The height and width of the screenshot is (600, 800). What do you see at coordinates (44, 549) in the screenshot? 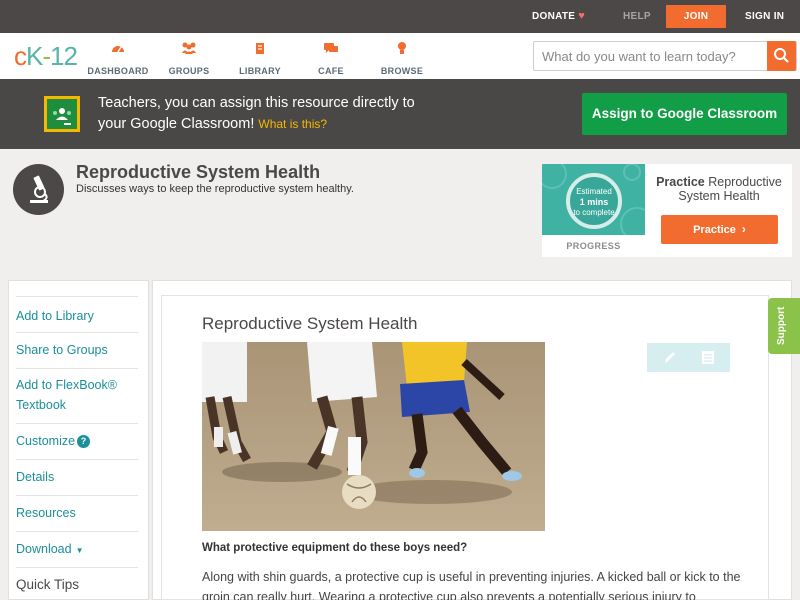
I see `sidebar-item-label: Download` at bounding box center [44, 549].